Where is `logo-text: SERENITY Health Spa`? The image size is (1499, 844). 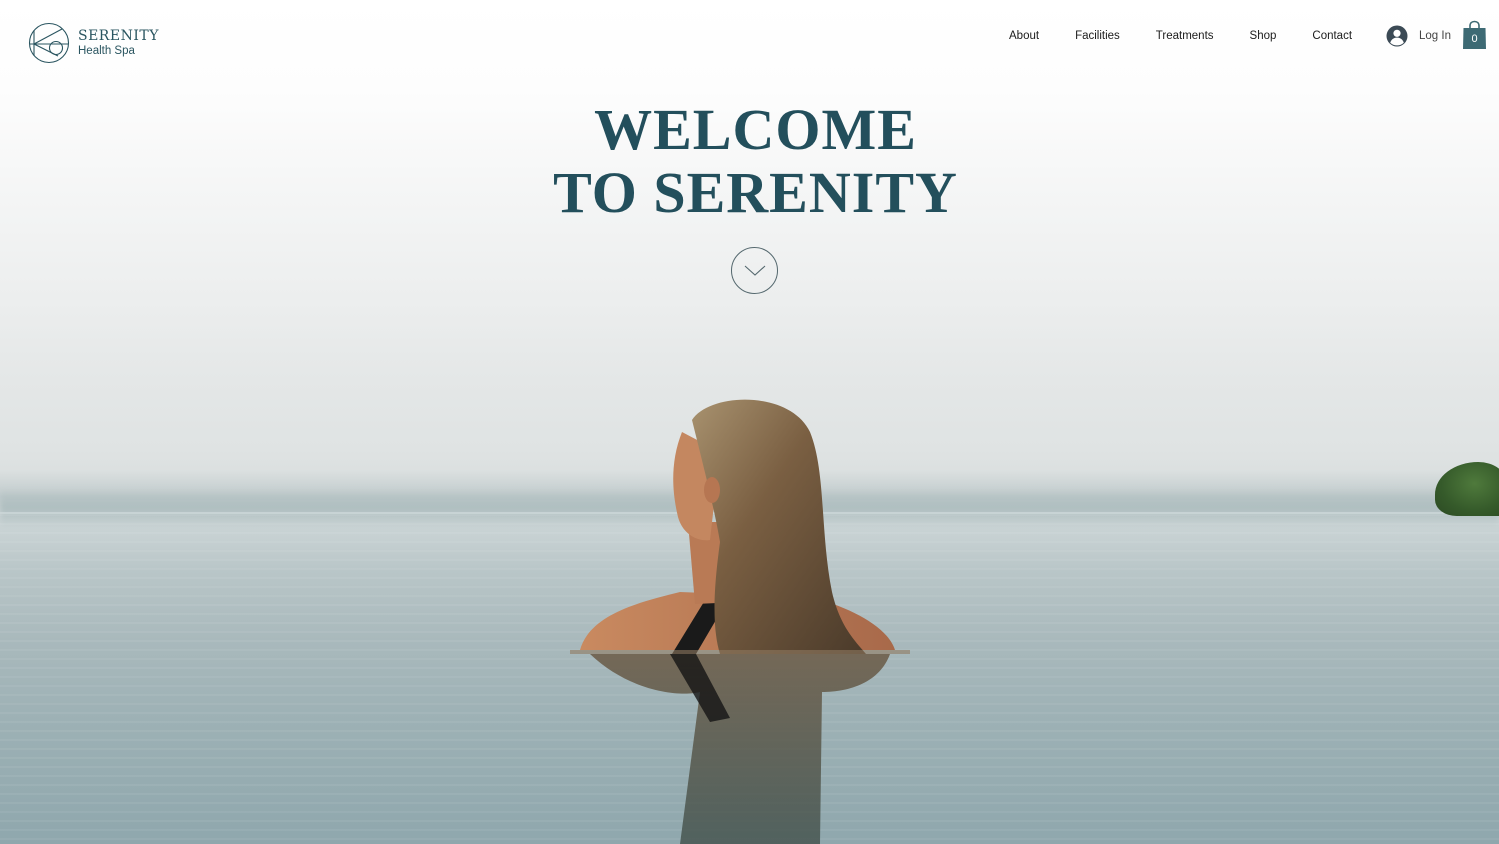
logo-text: SERENITY Health Spa is located at coordinates (118, 43).